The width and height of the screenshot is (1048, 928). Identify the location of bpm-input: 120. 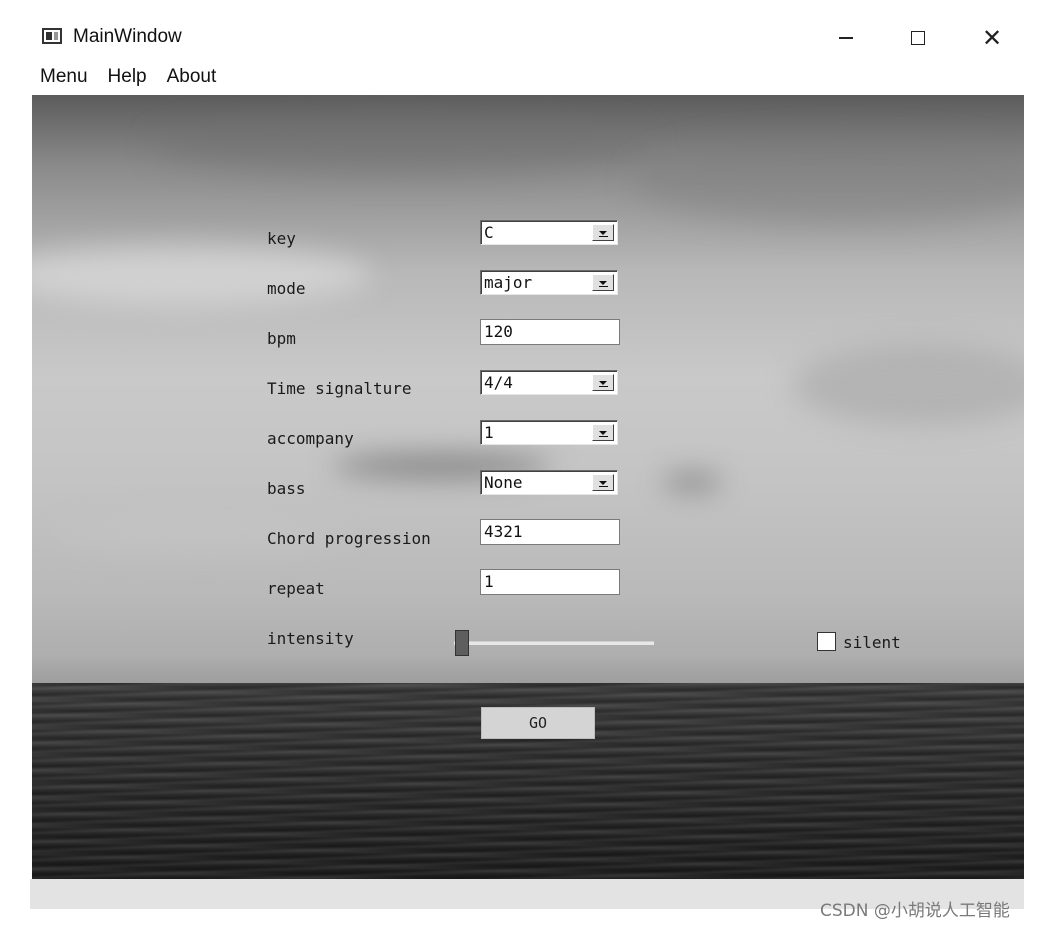
(550, 332).